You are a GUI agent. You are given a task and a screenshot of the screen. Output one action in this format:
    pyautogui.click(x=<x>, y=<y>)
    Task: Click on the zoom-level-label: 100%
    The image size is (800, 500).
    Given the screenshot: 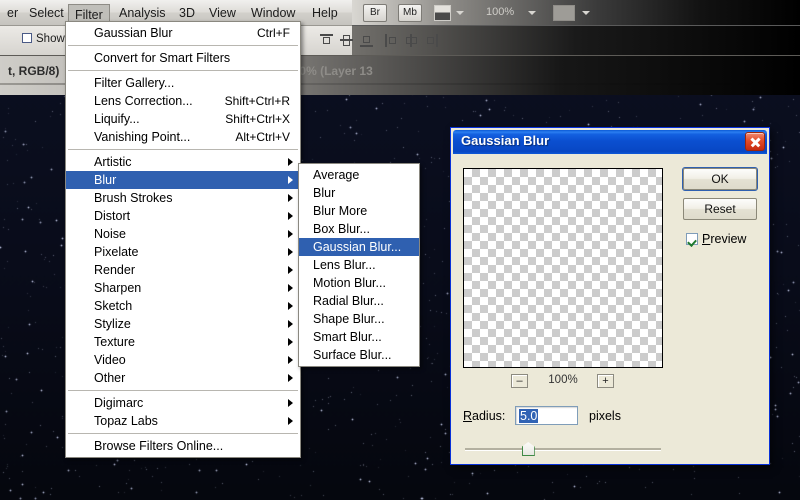 What is the action you would take?
    pyautogui.click(x=500, y=12)
    